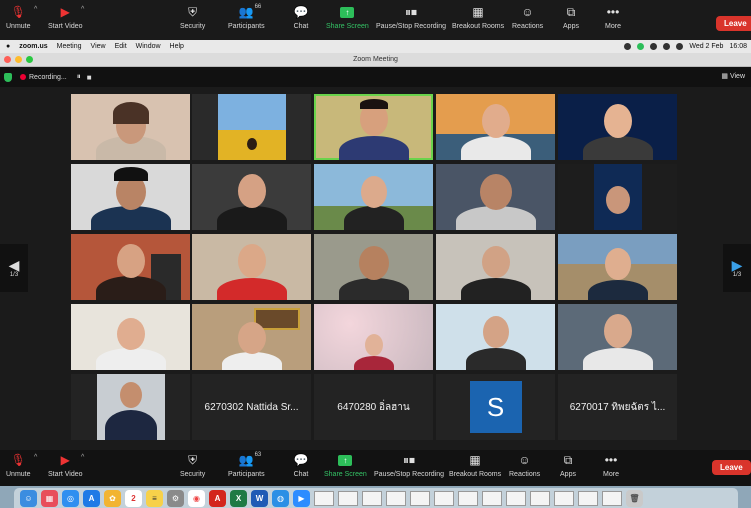 The height and width of the screenshot is (508, 751). I want to click on acrobat-icon: A, so click(217, 498).